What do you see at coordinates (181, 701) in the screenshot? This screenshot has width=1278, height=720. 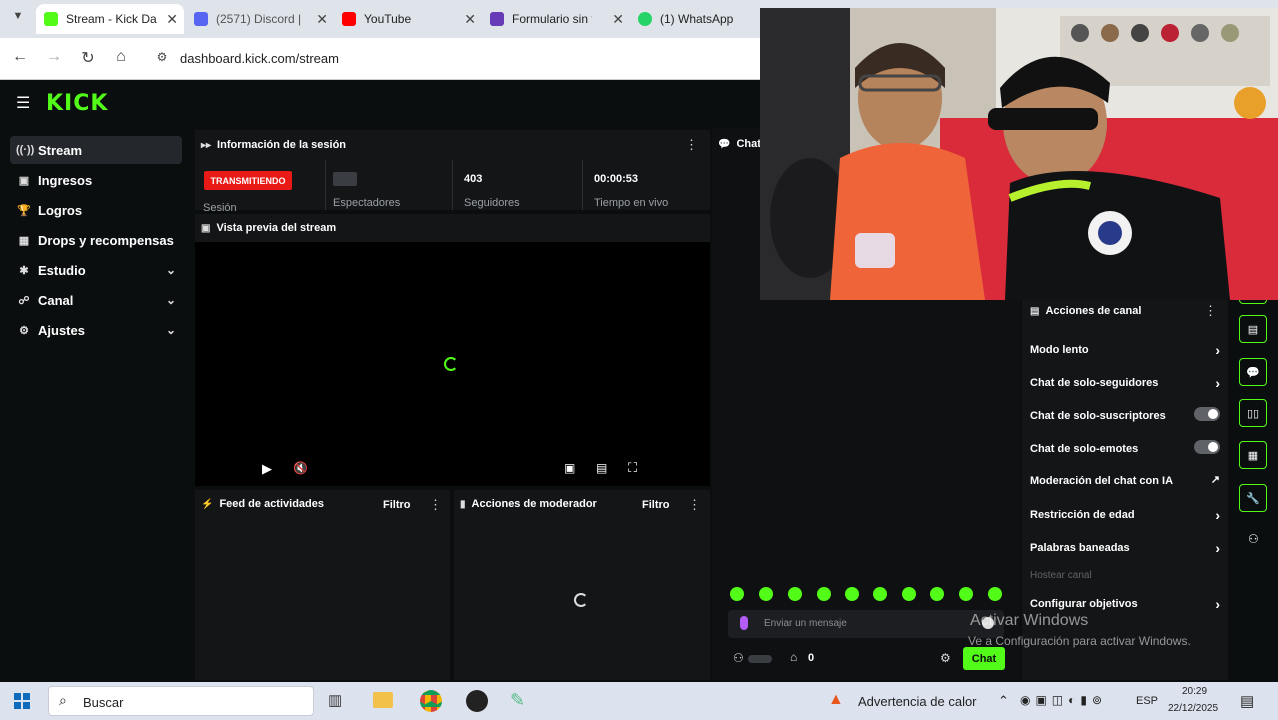 I see `taskbar-search-input: ⌕ Buscar` at bounding box center [181, 701].